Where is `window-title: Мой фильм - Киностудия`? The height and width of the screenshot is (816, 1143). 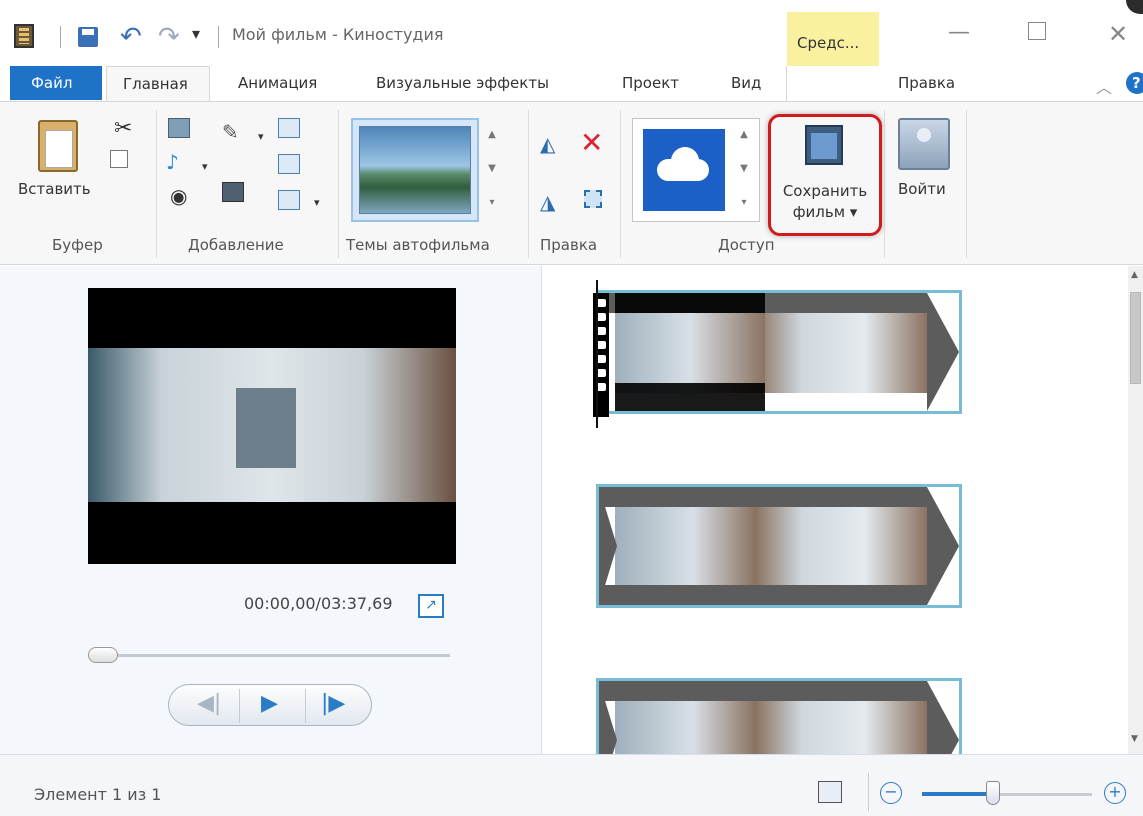 window-title: Мой фильм - Киностудия is located at coordinates (338, 34).